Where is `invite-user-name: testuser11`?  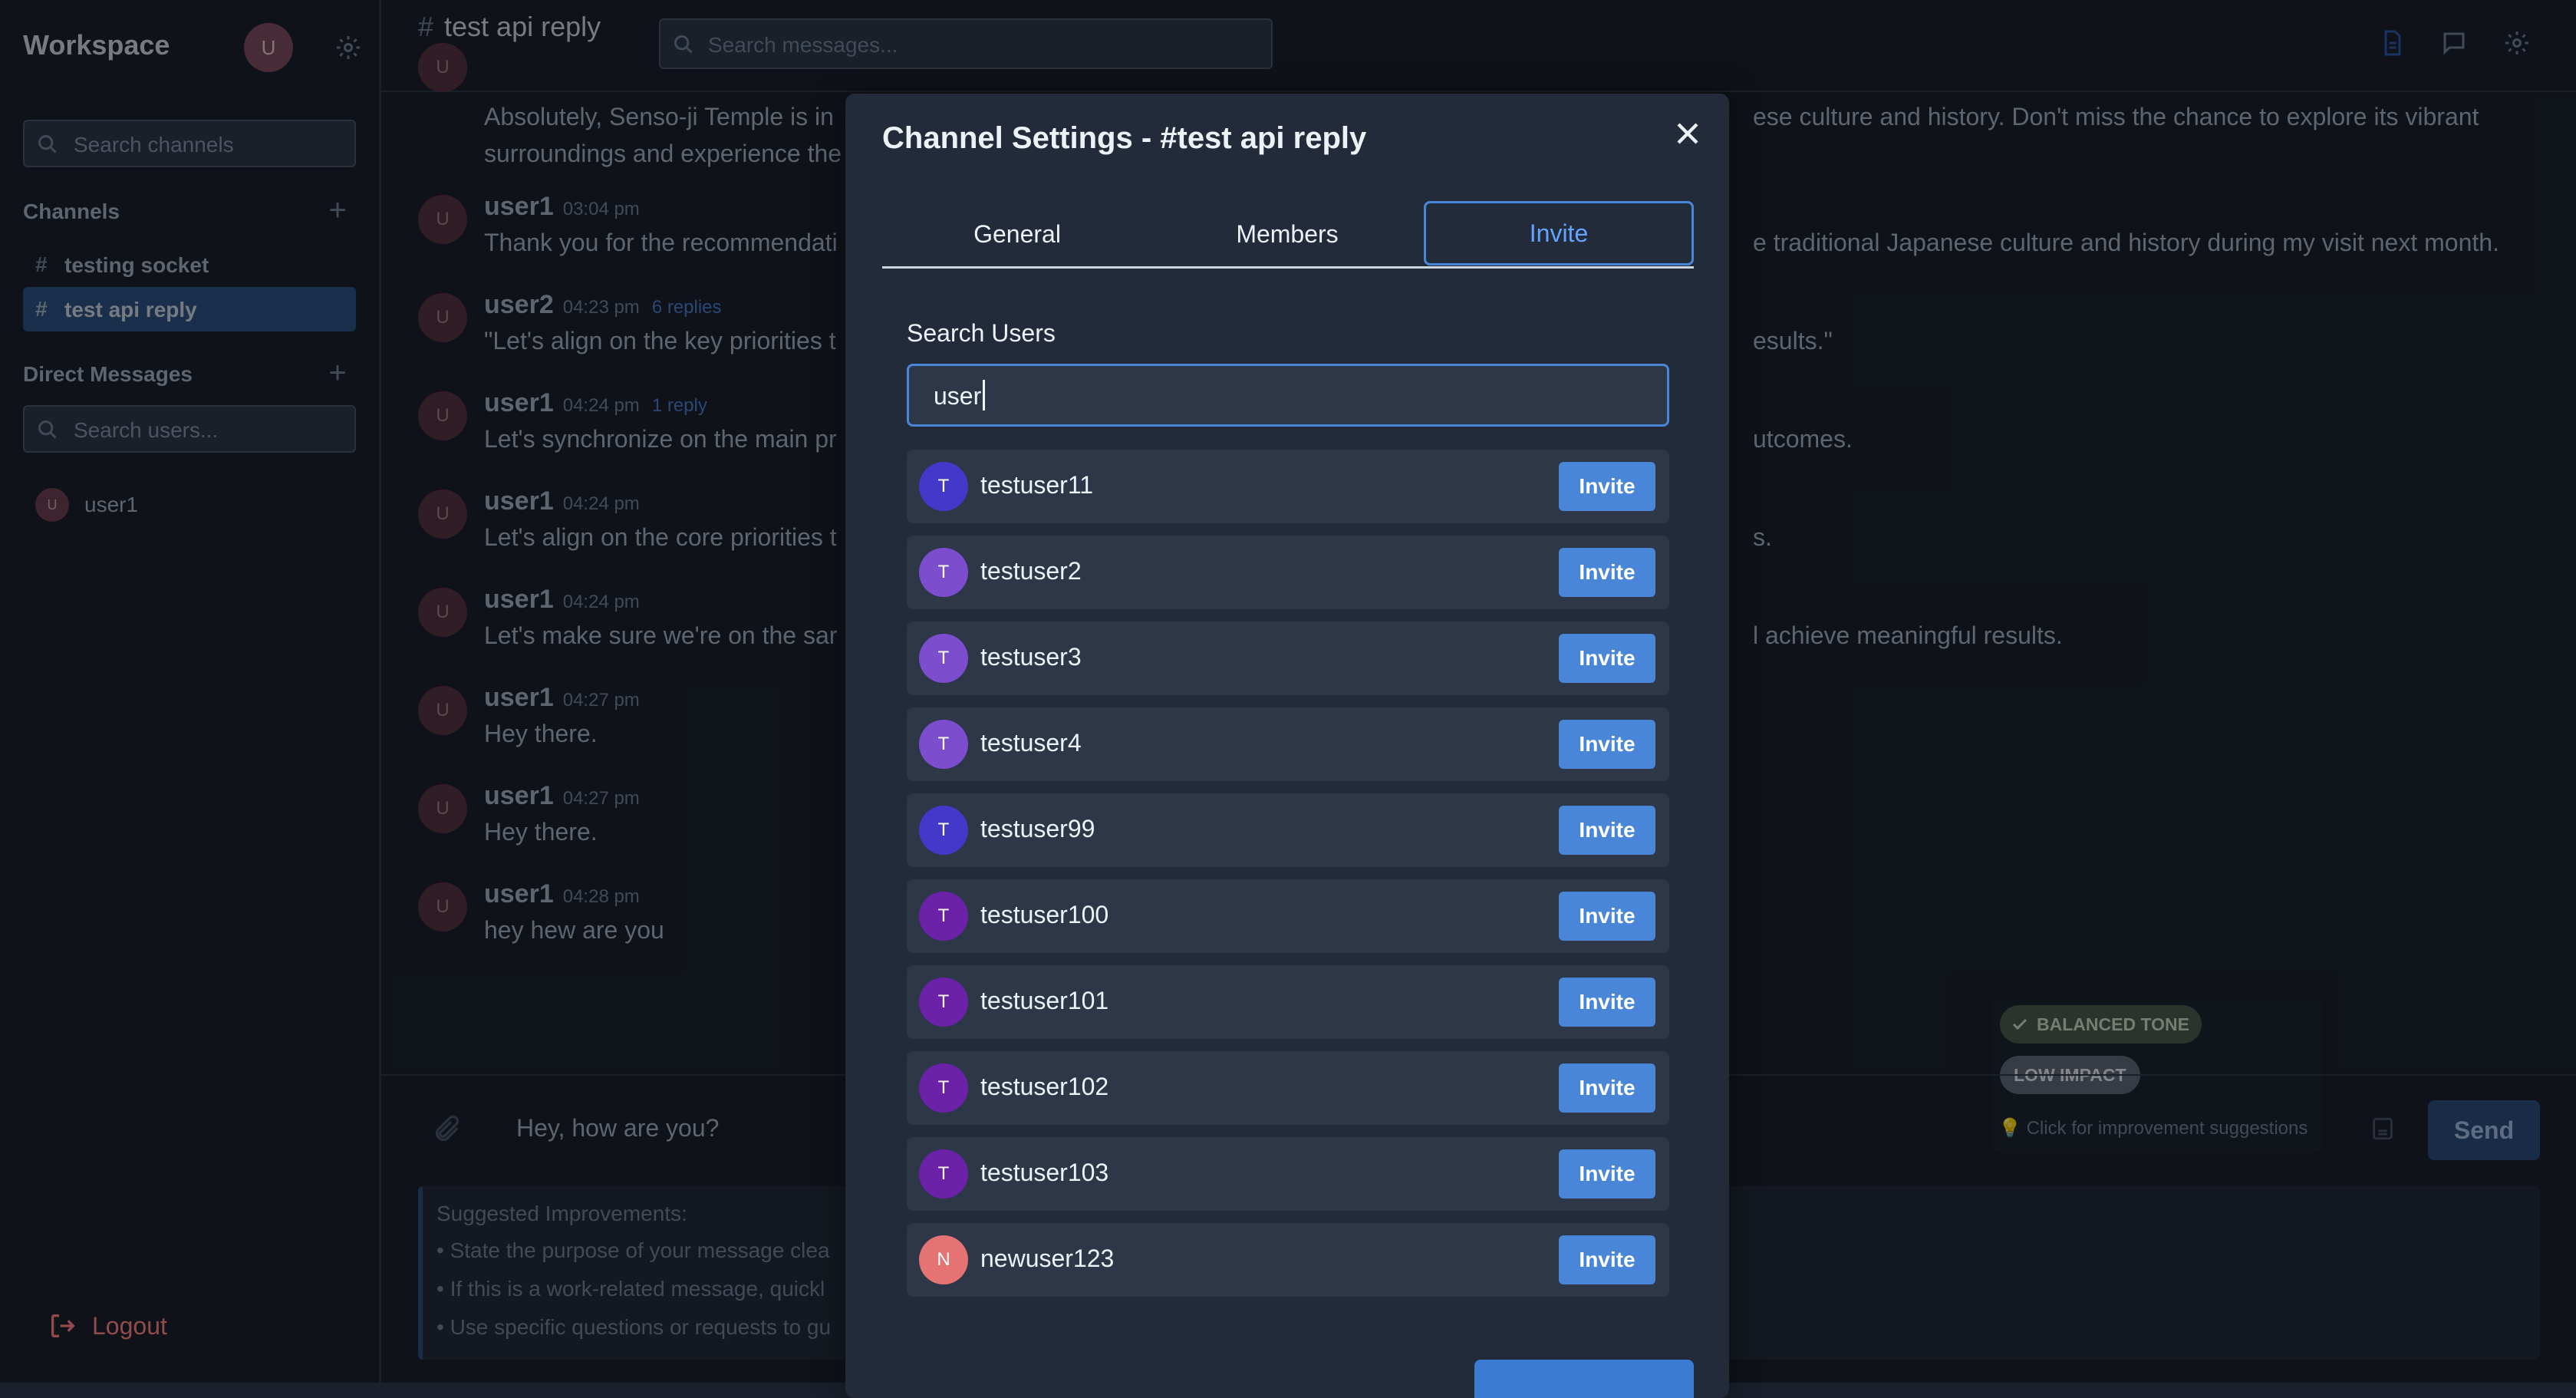 invite-user-name: testuser11 is located at coordinates (1037, 485).